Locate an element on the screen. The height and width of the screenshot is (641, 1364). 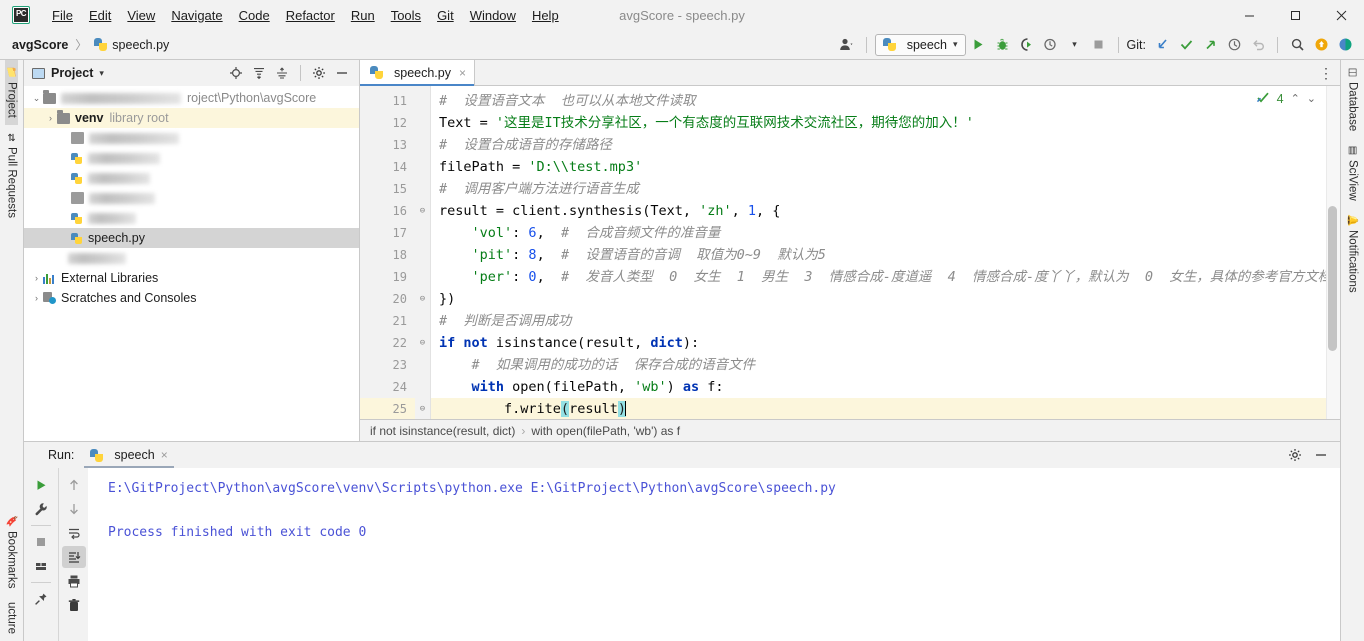
tab-speech-py: speech.py × is located at coordinates (417, 73).